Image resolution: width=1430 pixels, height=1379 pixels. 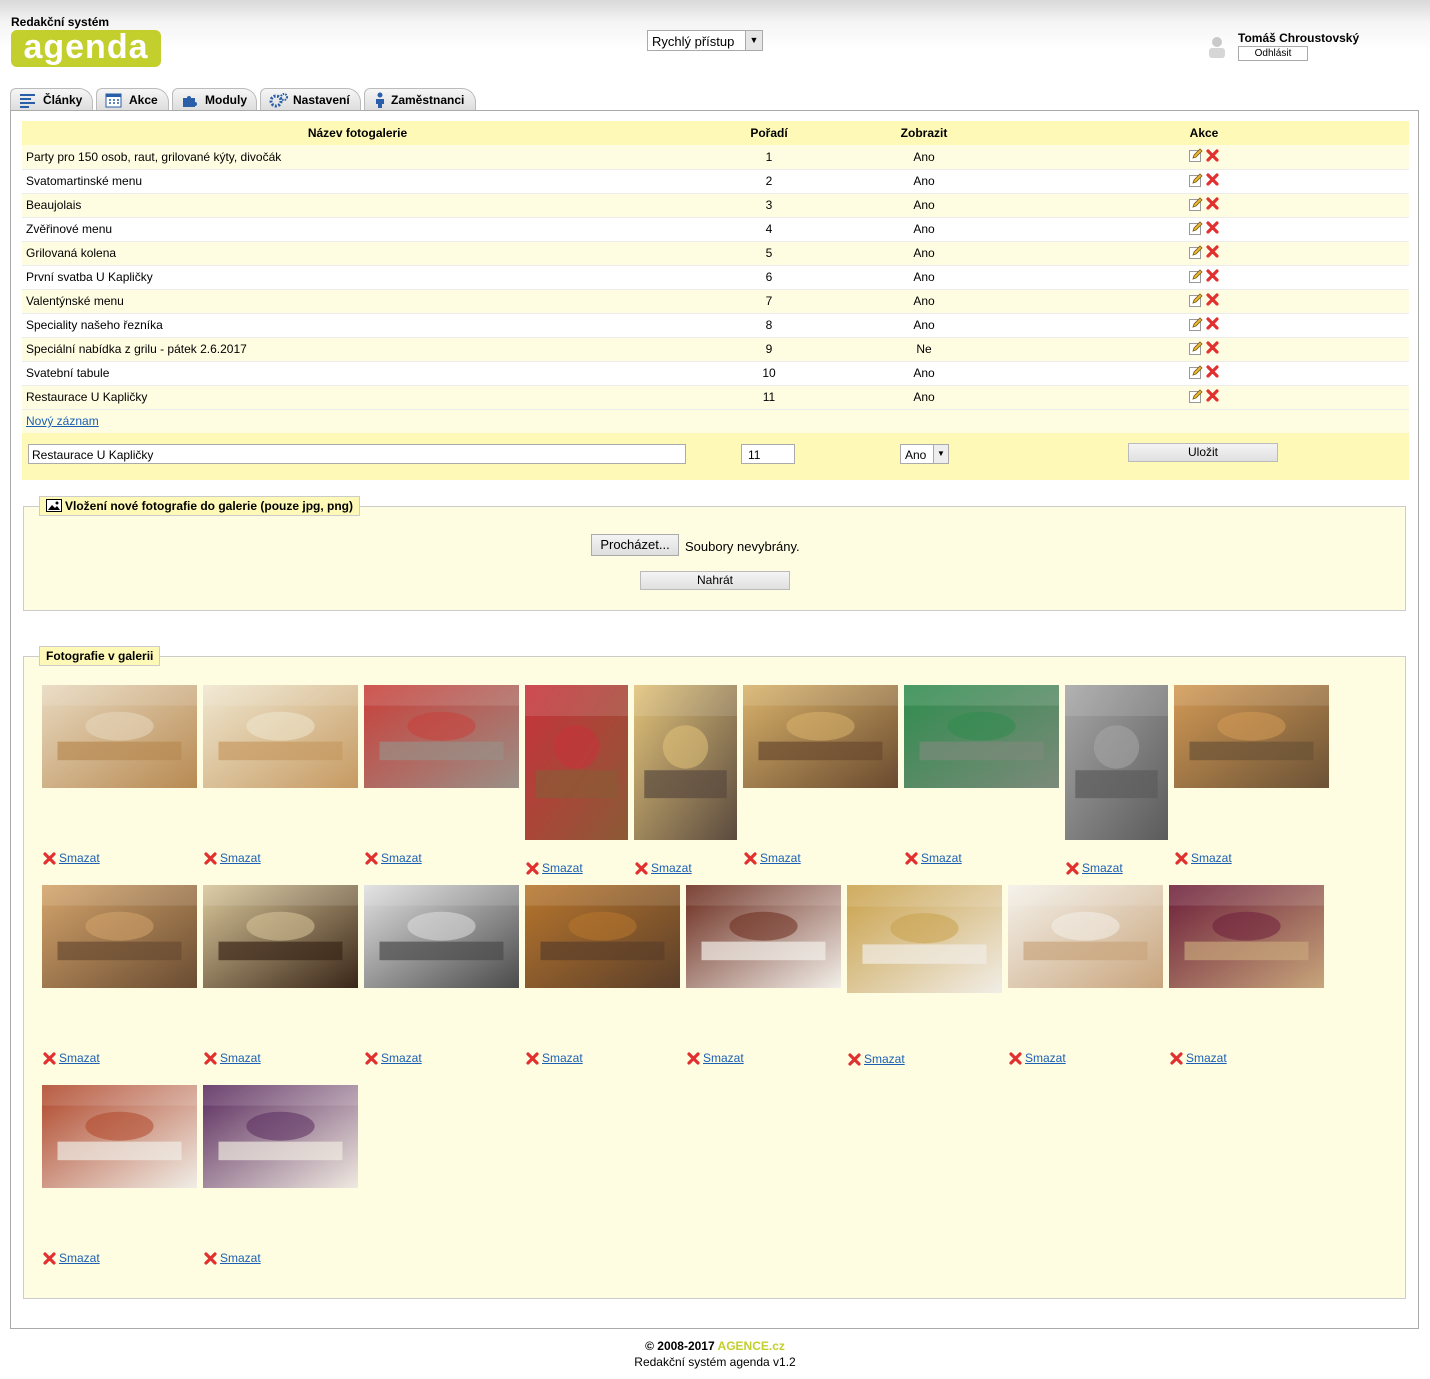 What do you see at coordinates (924, 157) in the screenshot?
I see `gallery-show: Ano` at bounding box center [924, 157].